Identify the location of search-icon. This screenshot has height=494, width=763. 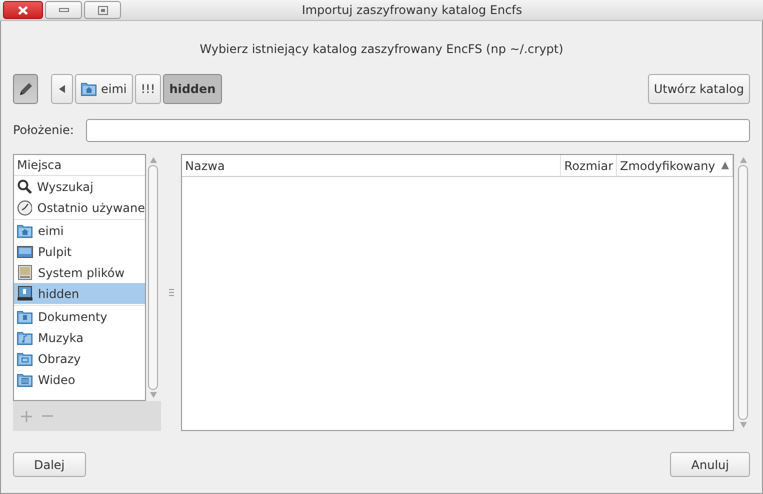
(24, 186).